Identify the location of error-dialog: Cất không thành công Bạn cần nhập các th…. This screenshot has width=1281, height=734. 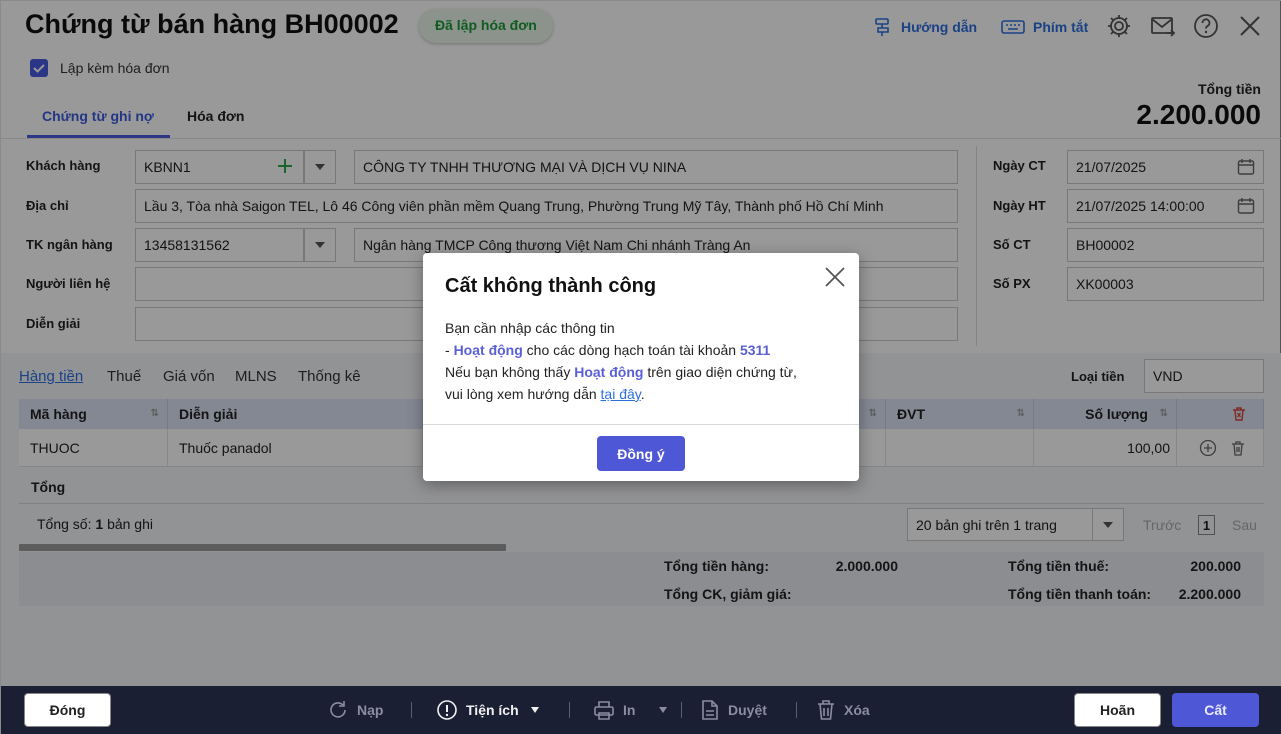
(641, 367).